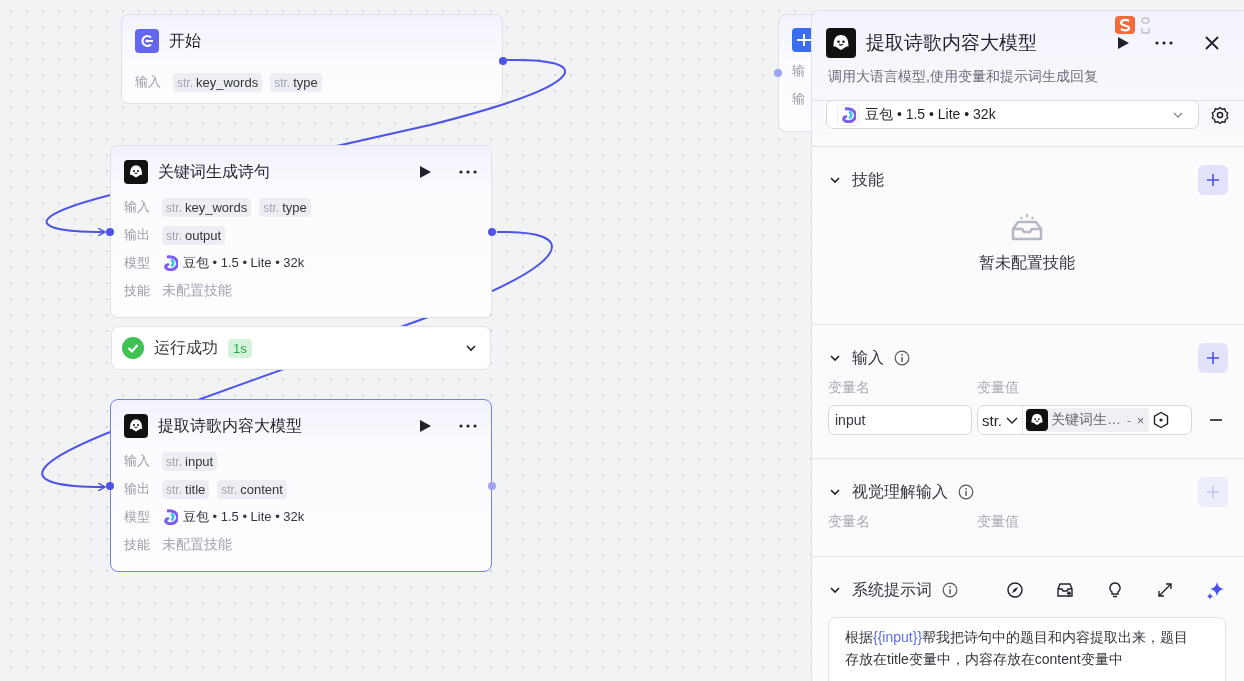  I want to click on success-check-icon, so click(133, 348).